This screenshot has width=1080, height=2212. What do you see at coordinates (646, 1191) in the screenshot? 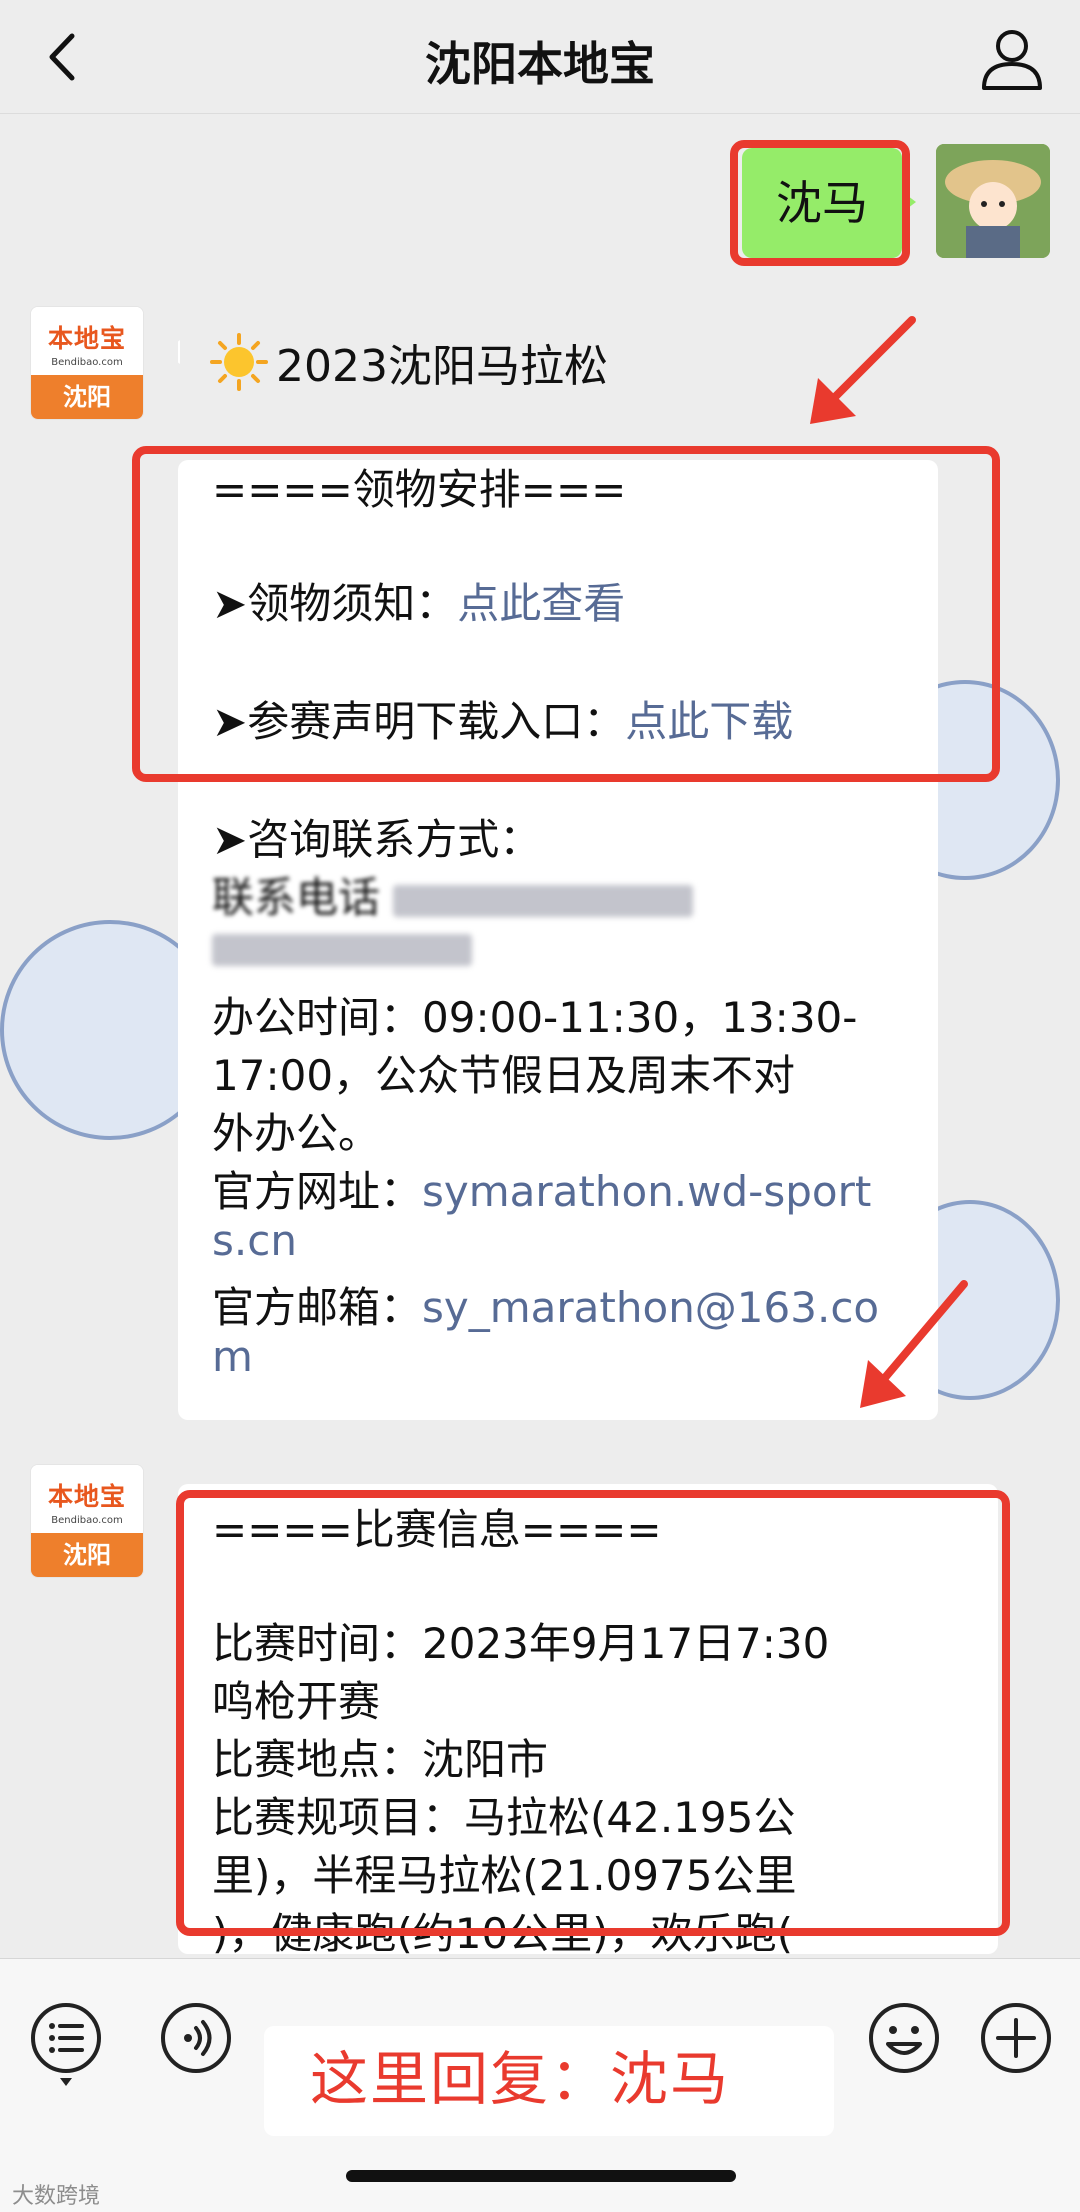
I see `website-link: symarathon.wd-sport` at bounding box center [646, 1191].